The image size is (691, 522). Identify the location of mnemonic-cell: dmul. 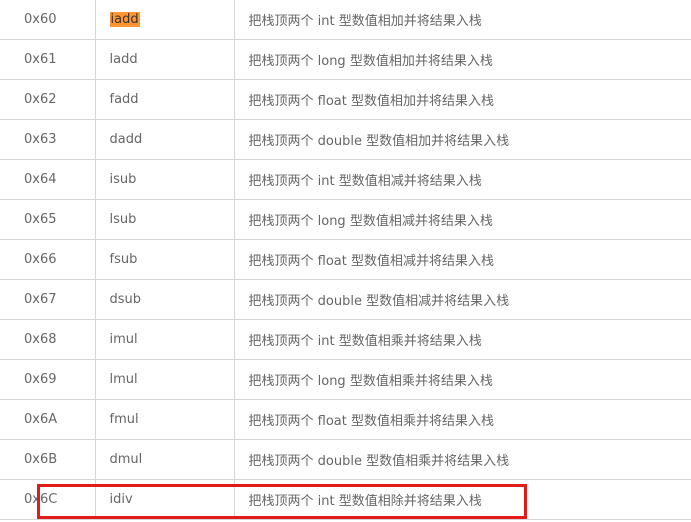
(164, 459).